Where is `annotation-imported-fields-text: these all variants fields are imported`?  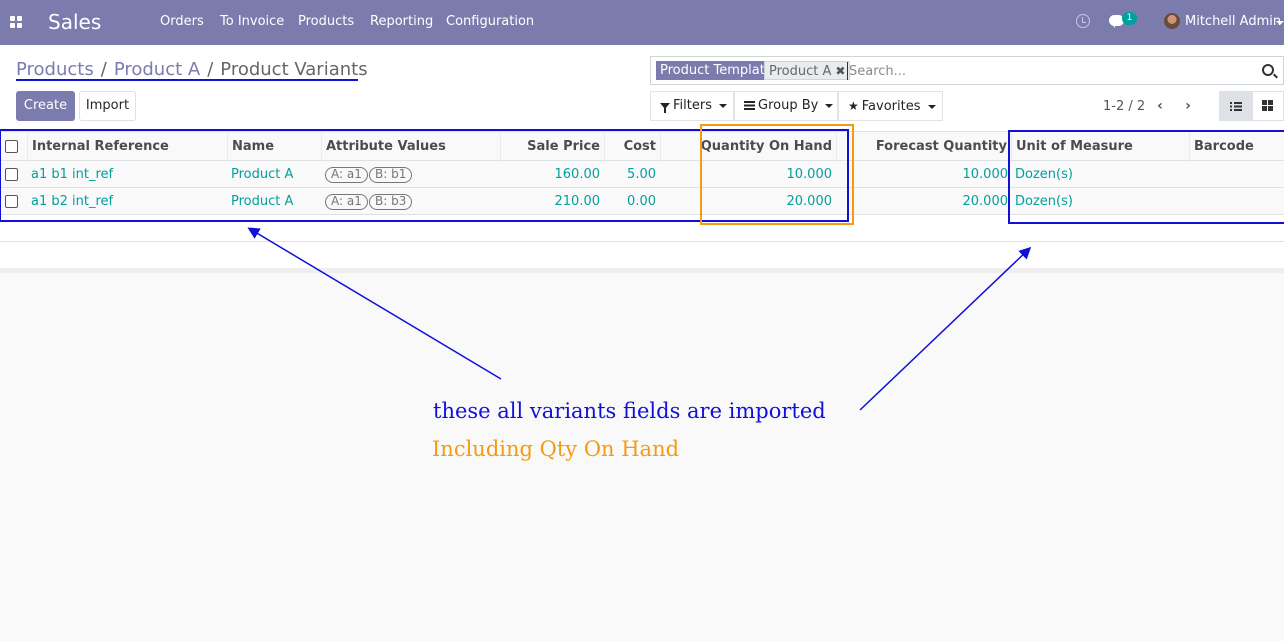 annotation-imported-fields-text: these all variants fields are imported is located at coordinates (629, 411).